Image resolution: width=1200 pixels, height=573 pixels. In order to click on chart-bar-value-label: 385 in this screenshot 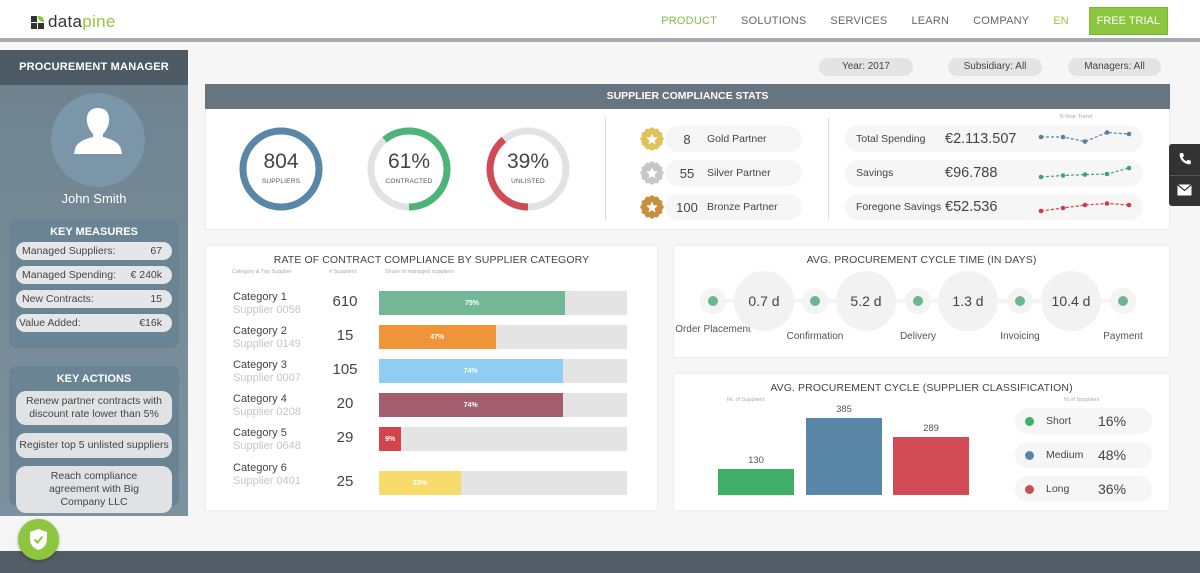, I will do `click(844, 409)`.